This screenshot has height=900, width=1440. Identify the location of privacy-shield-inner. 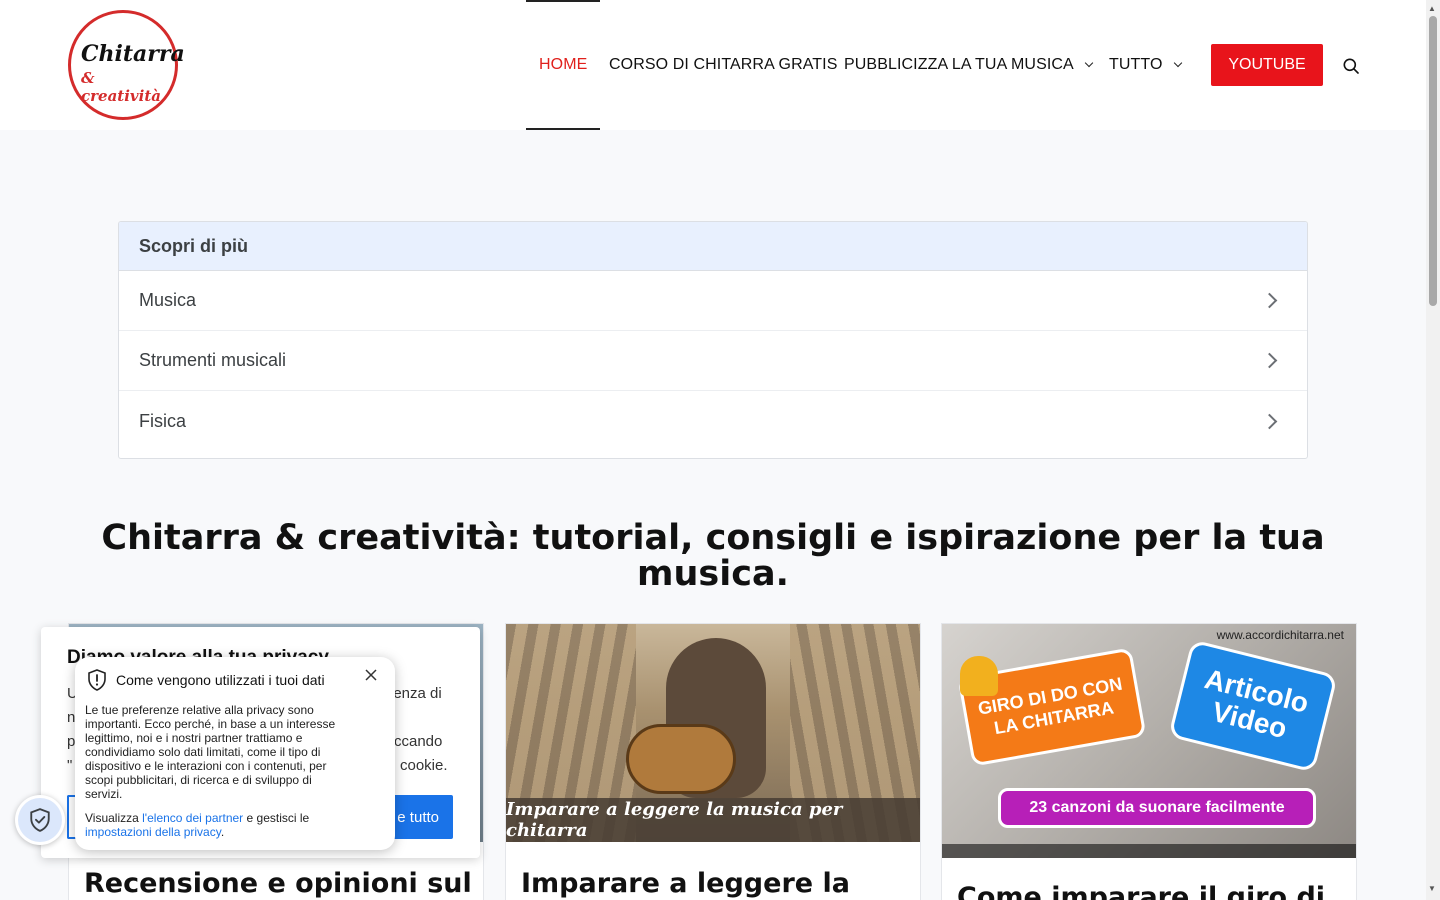
(40, 820).